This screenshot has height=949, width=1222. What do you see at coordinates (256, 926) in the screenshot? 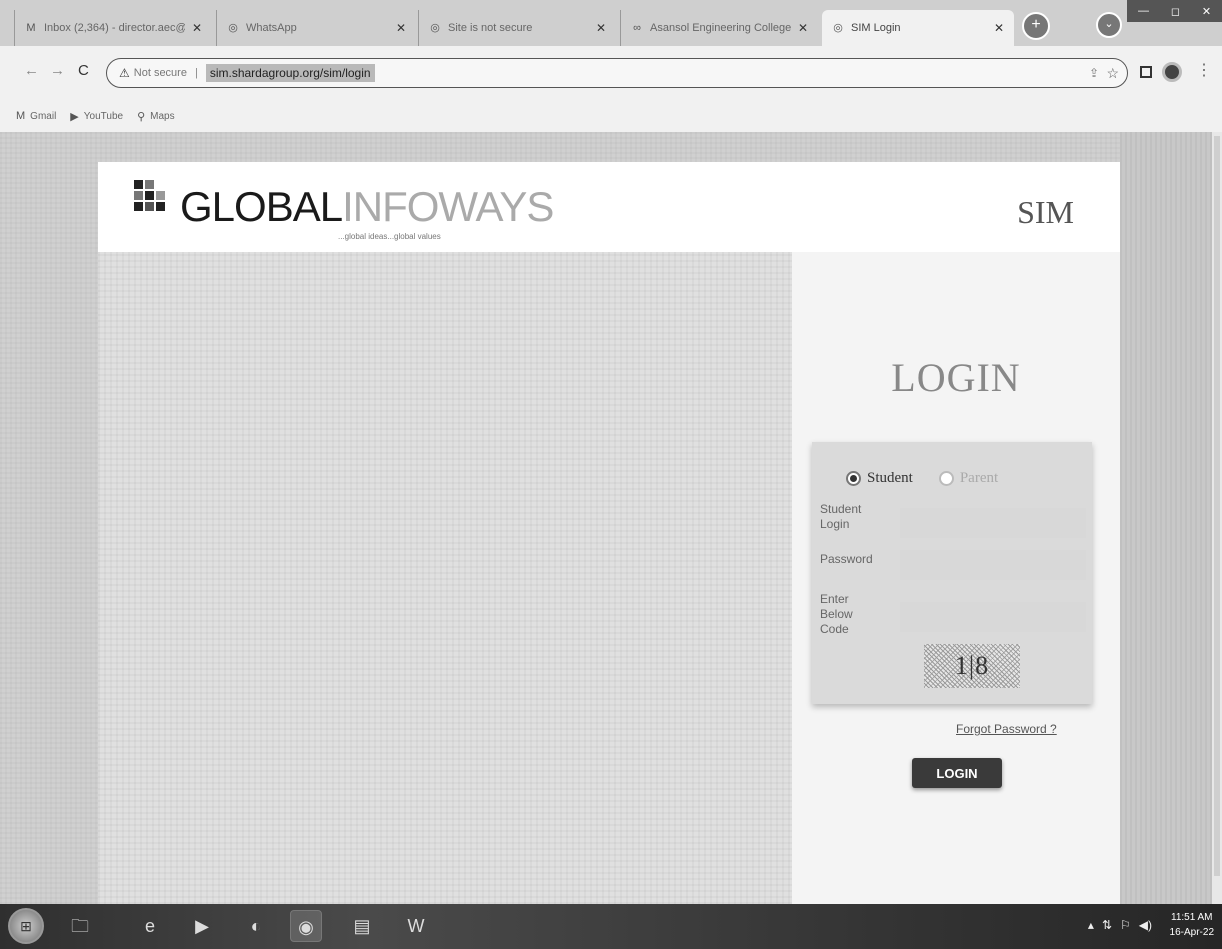
I see `firefox-icon: ◐` at bounding box center [256, 926].